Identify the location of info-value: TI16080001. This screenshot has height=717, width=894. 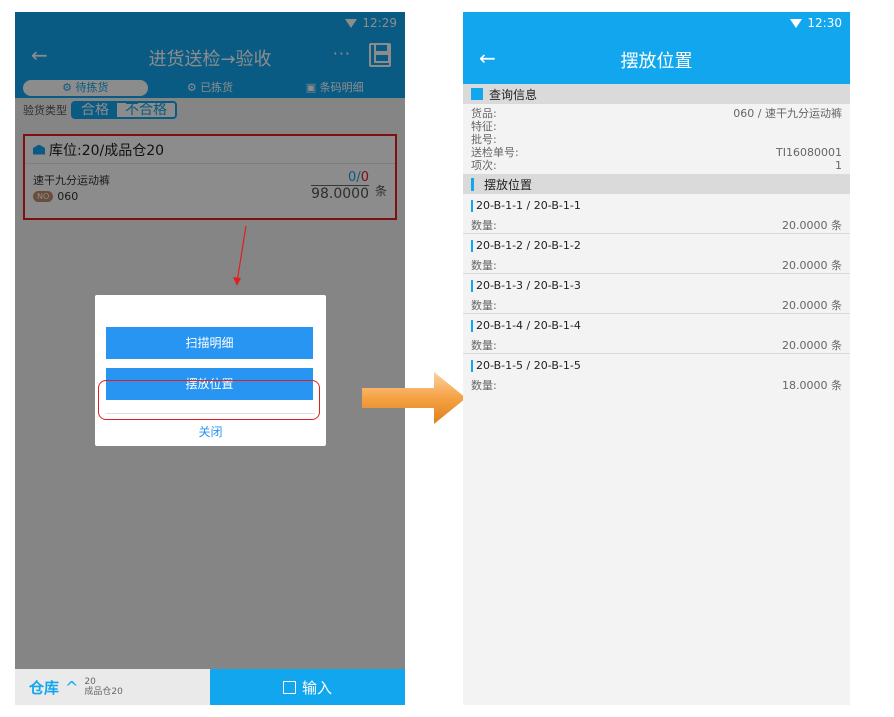
(809, 152).